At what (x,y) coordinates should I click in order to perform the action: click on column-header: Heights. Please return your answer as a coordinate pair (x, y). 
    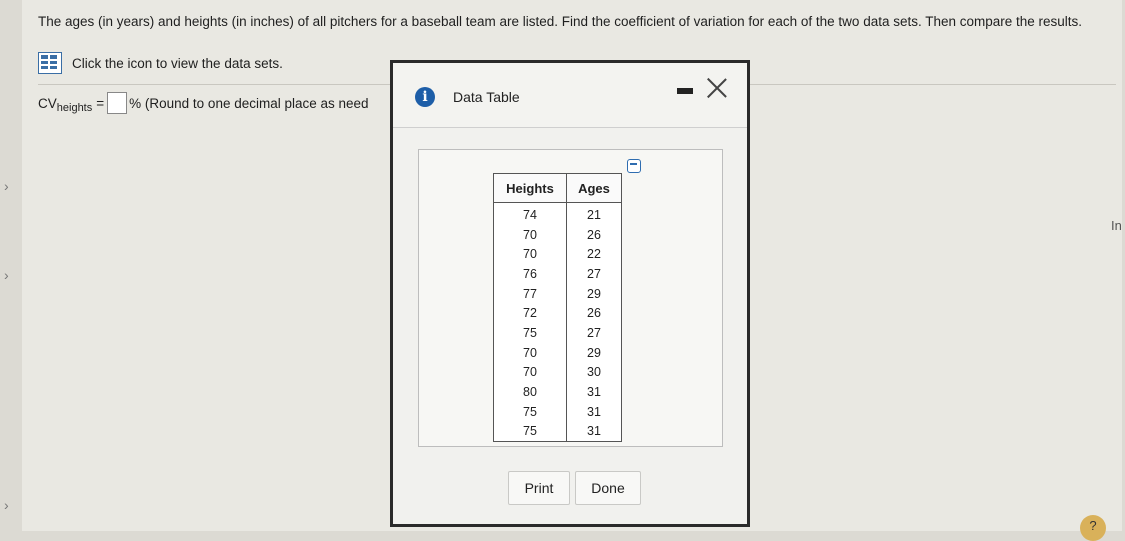
    Looking at the image, I should click on (530, 188).